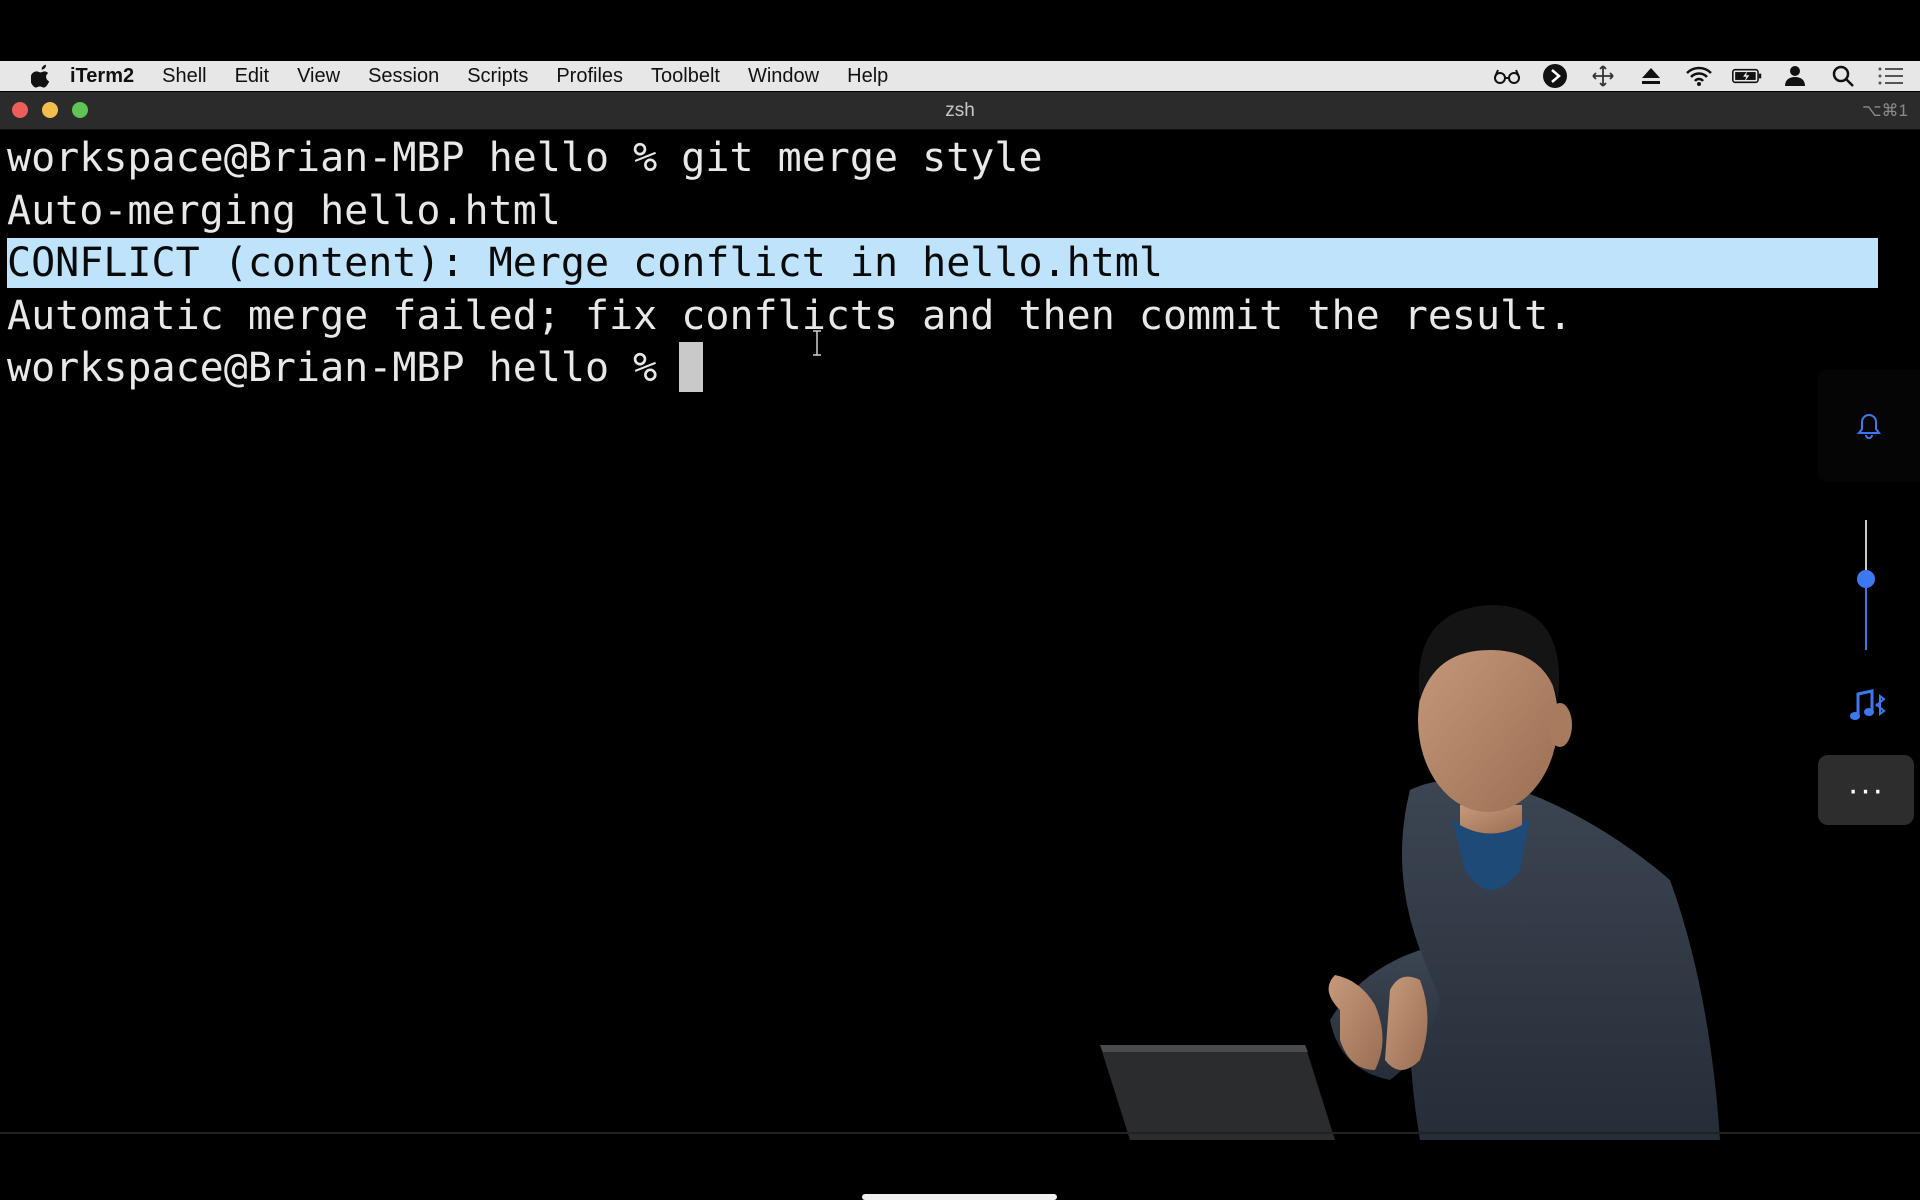 The width and height of the screenshot is (1920, 1200). What do you see at coordinates (1843, 76) in the screenshot?
I see `search-icon` at bounding box center [1843, 76].